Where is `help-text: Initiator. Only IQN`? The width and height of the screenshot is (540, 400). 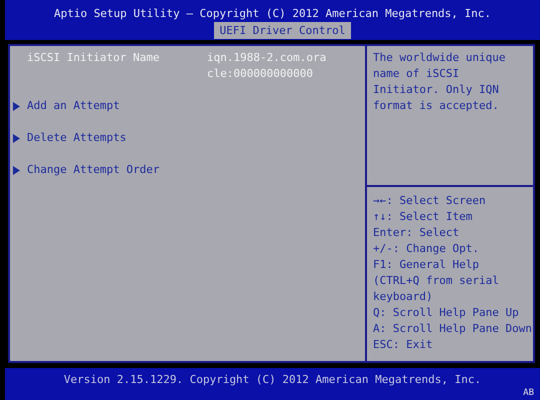 help-text: Initiator. Only IQN is located at coordinates (436, 90).